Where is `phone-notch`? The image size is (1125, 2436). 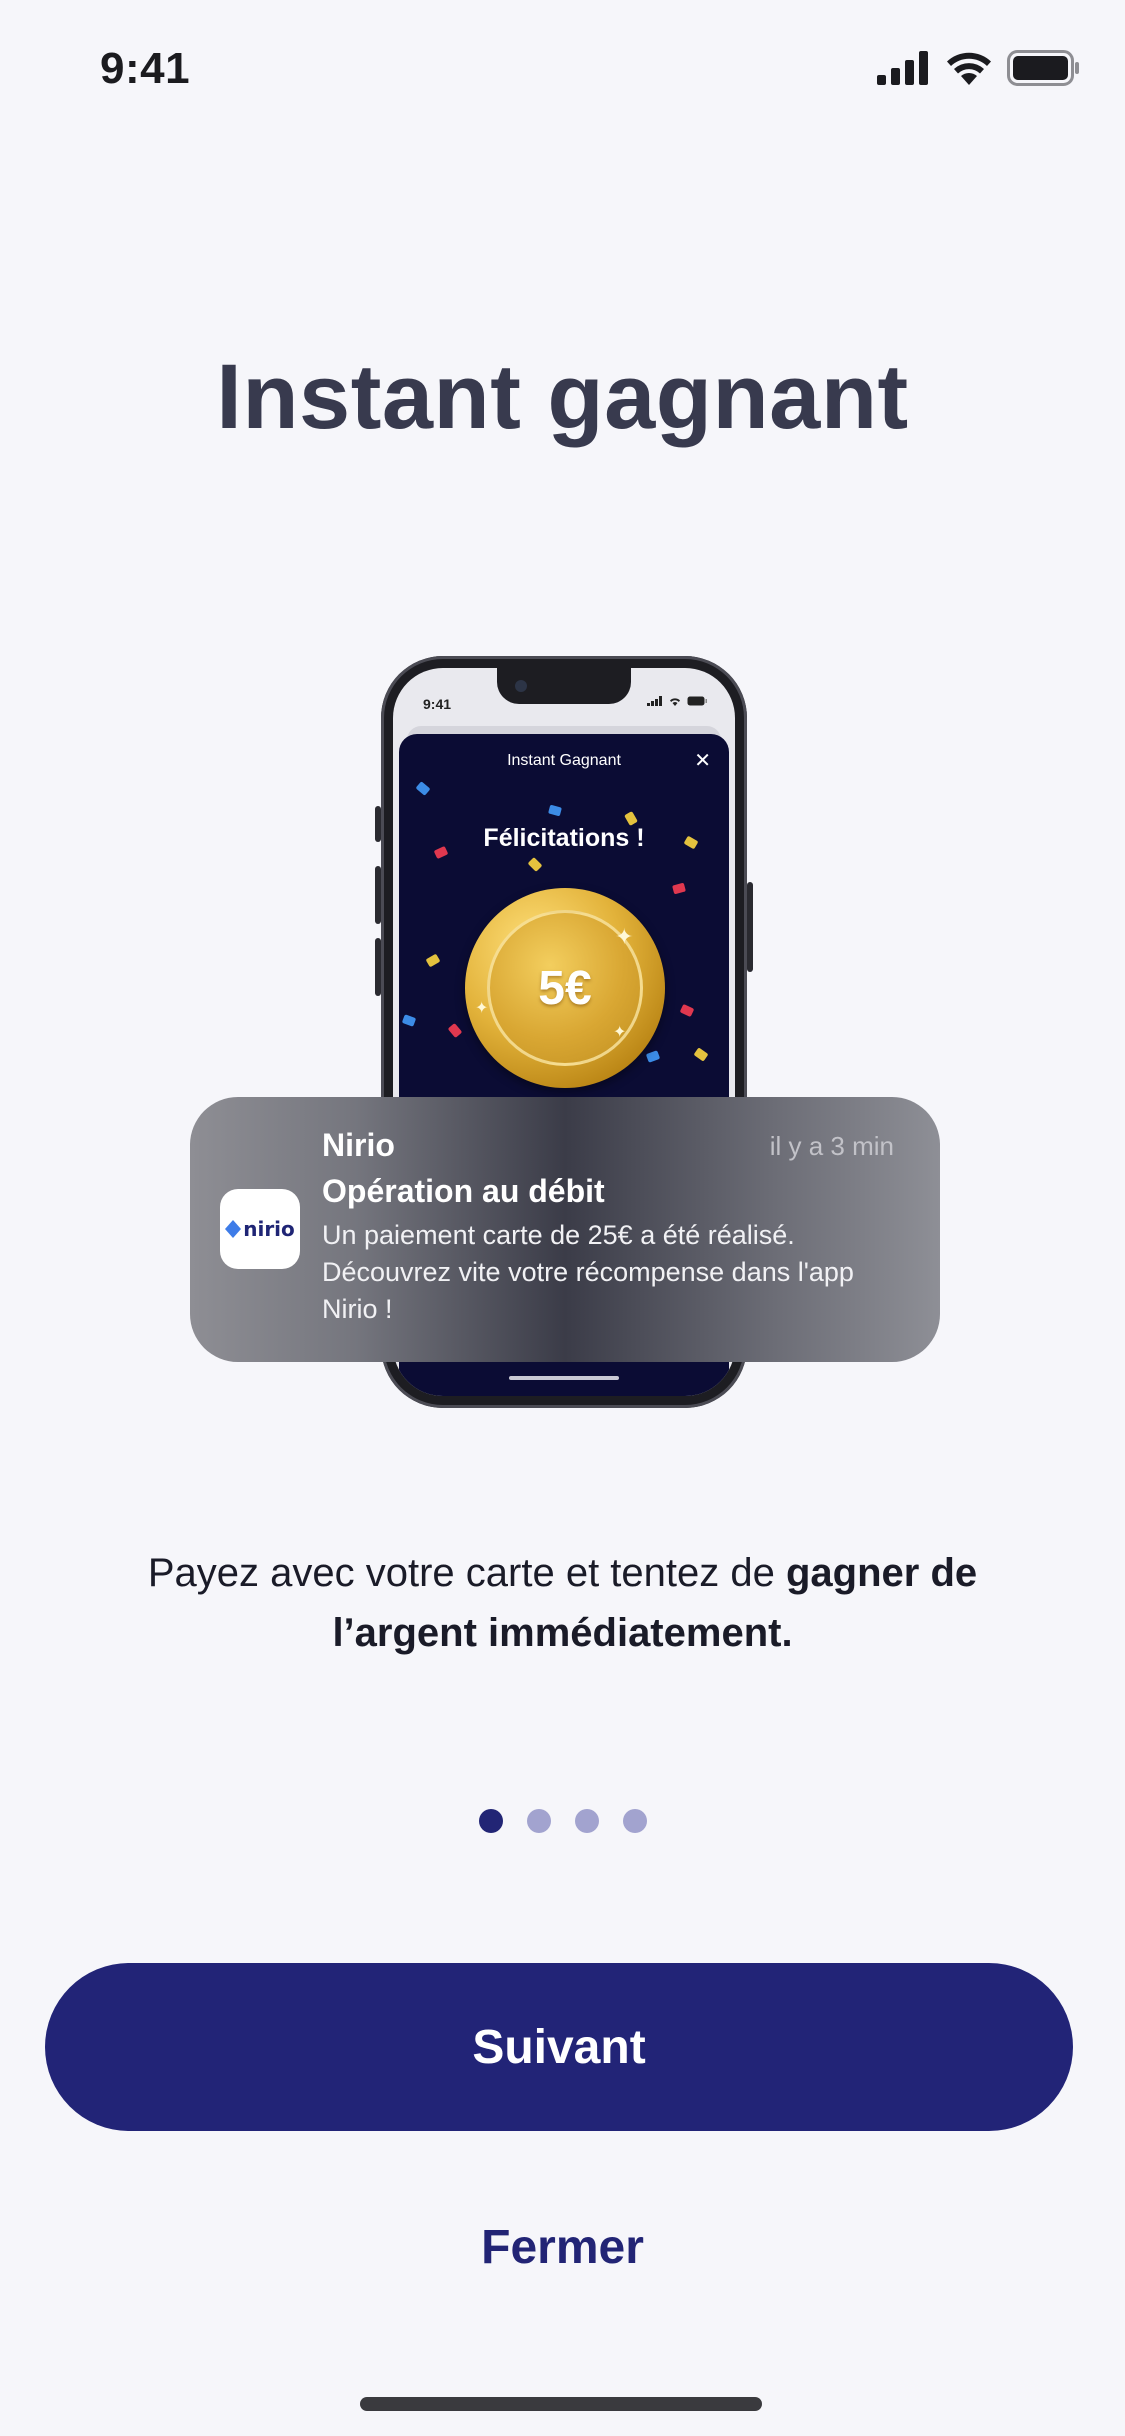
phone-notch is located at coordinates (564, 686).